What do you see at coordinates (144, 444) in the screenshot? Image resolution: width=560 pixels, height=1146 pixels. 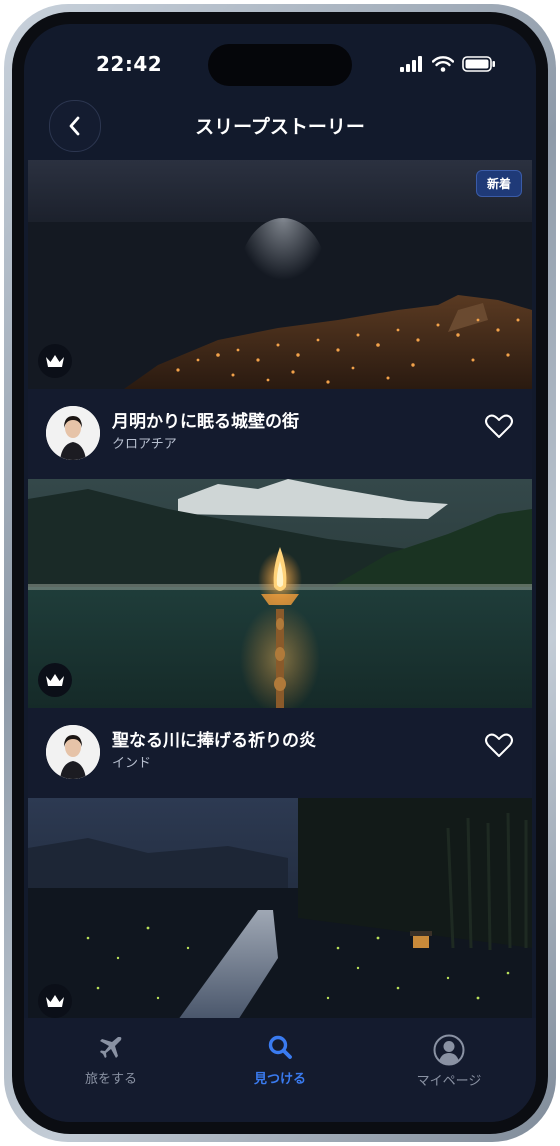 I see `story-location: クロアチア` at bounding box center [144, 444].